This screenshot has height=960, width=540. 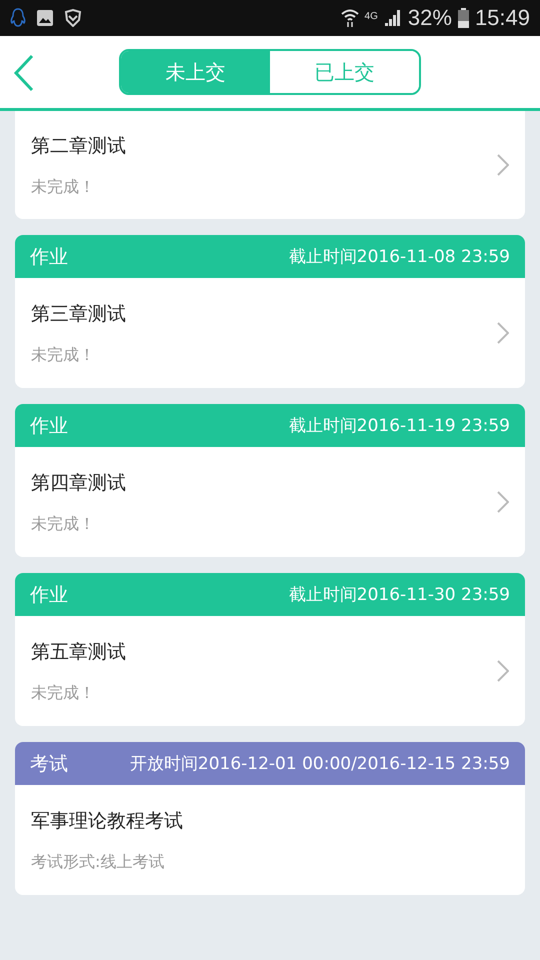 What do you see at coordinates (320, 764) in the screenshot?
I see `deadline-text: 开放时间2016-12-01 00:00/2016-12-15 23:59` at bounding box center [320, 764].